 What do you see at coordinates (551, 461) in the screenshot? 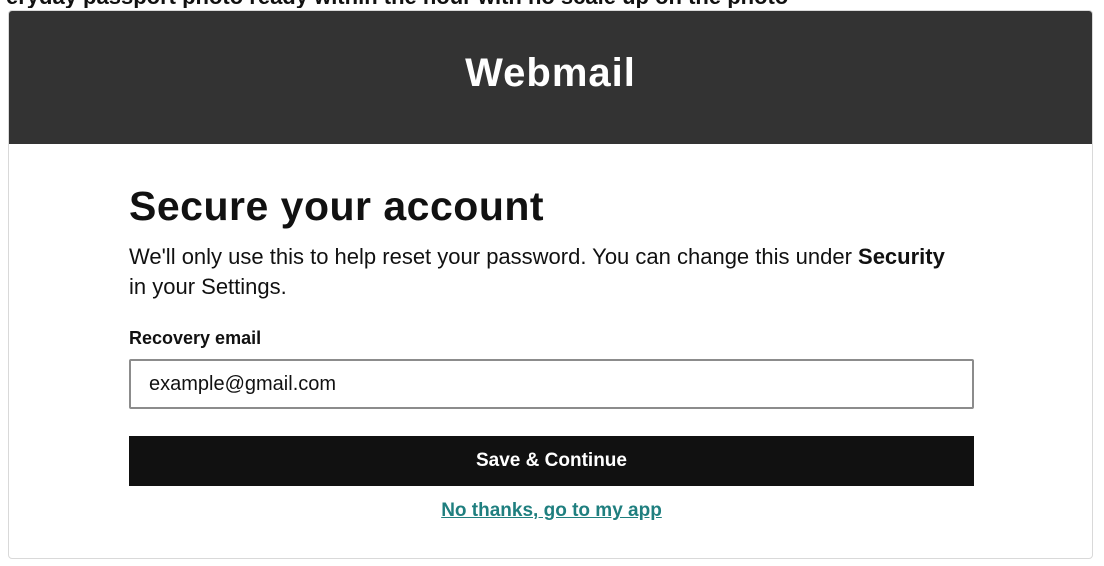
I see `save-continue-button: Save & Continue` at bounding box center [551, 461].